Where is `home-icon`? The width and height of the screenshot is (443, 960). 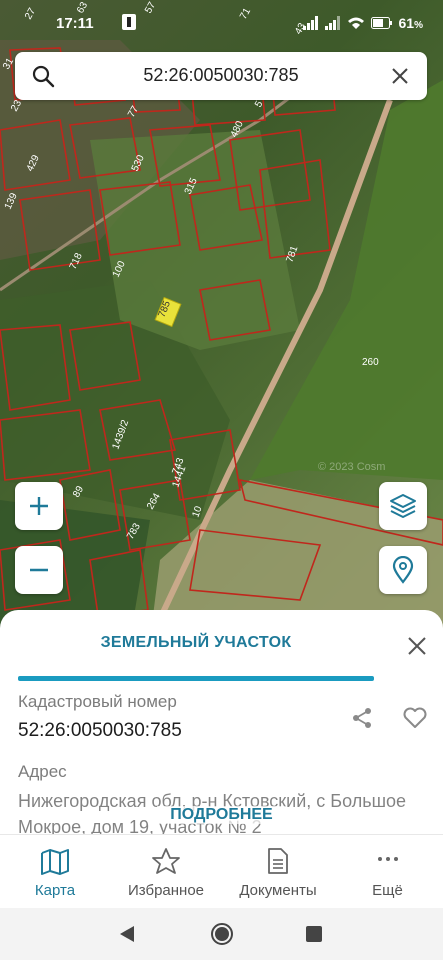
home-icon is located at coordinates (222, 934).